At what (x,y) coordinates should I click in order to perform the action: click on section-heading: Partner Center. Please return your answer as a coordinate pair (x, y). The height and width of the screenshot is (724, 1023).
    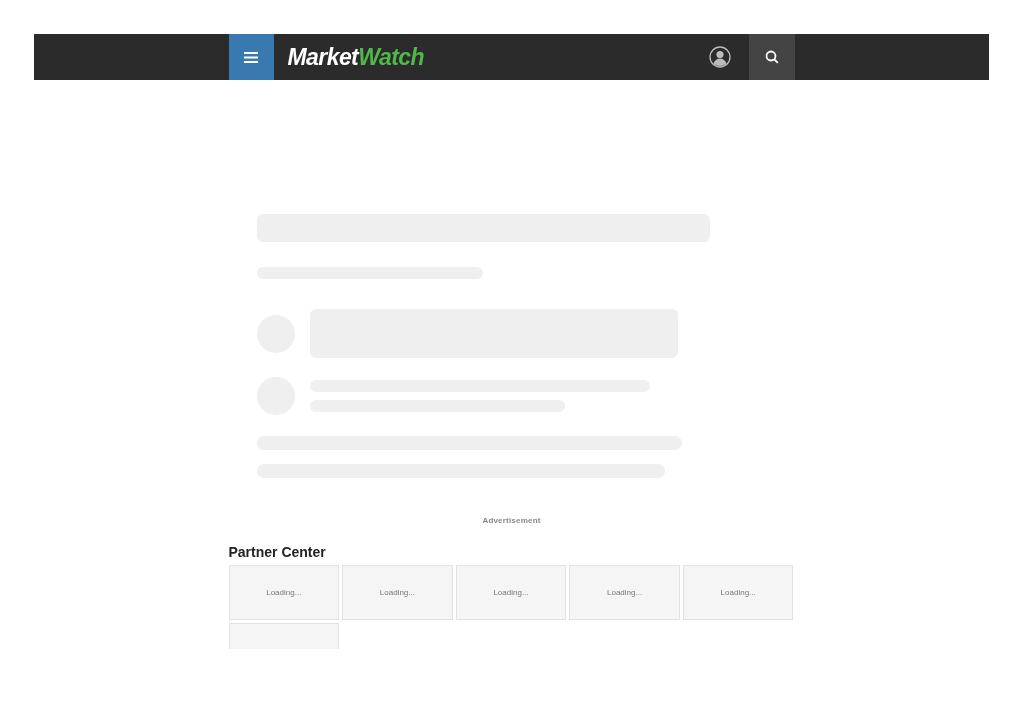
    Looking at the image, I should click on (277, 552).